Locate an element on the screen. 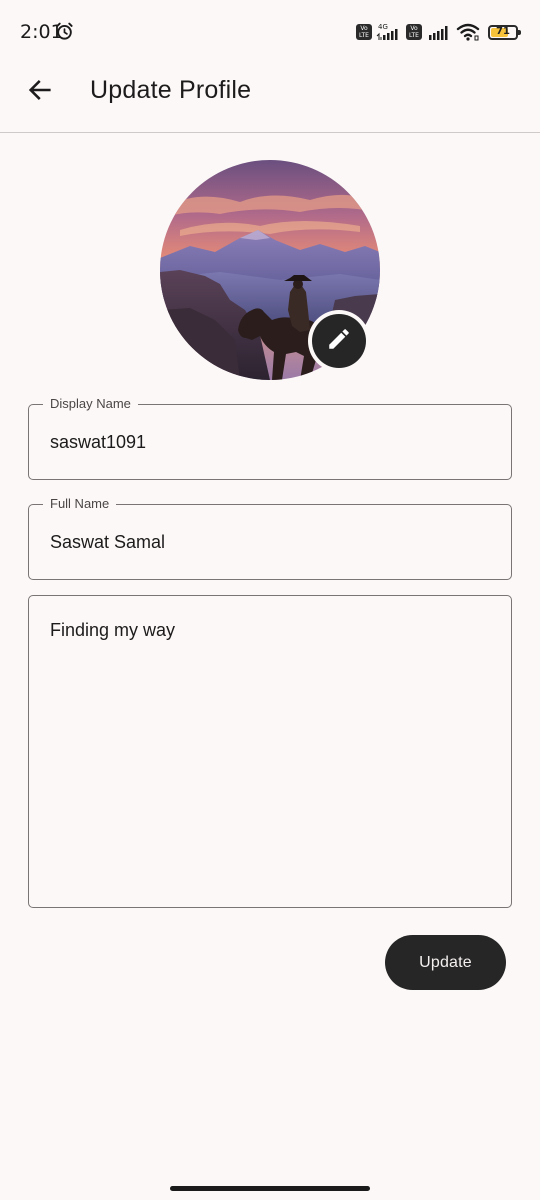 This screenshot has width=540, height=1200. edit-avatar-button is located at coordinates (339, 341).